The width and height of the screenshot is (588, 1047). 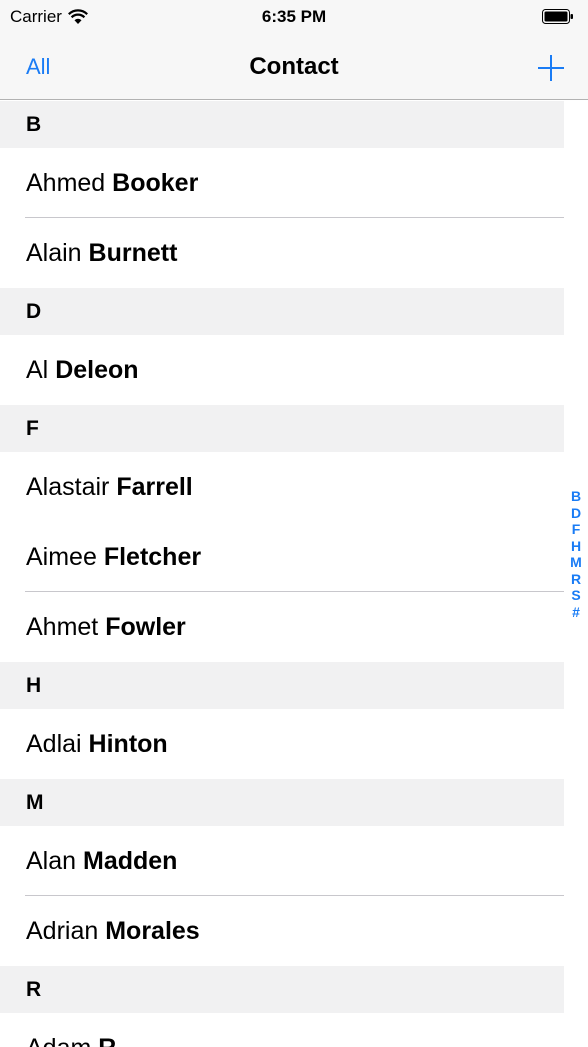 What do you see at coordinates (62, 931) in the screenshot?
I see `first-name: Adrian` at bounding box center [62, 931].